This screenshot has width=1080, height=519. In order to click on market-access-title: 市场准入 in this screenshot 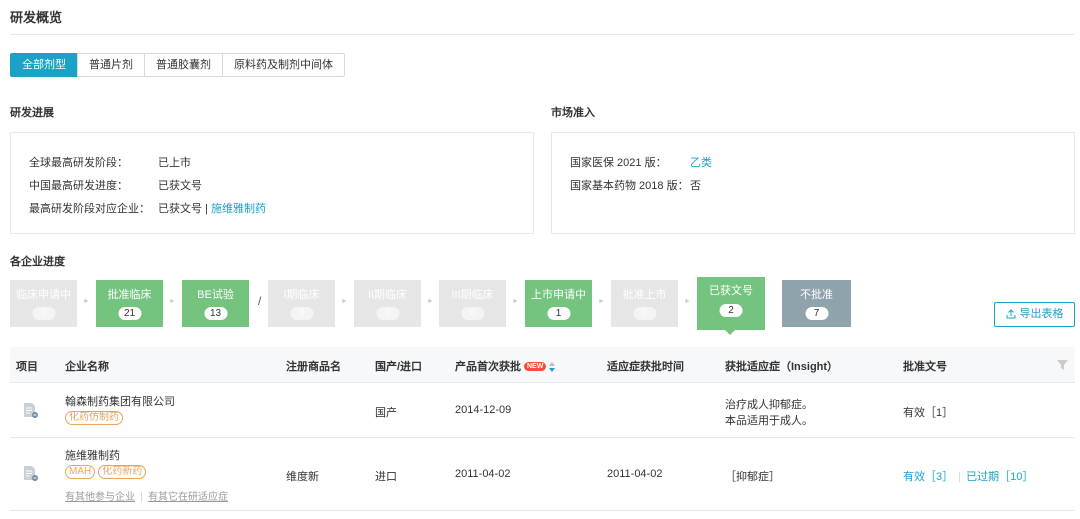, I will do `click(573, 113)`.